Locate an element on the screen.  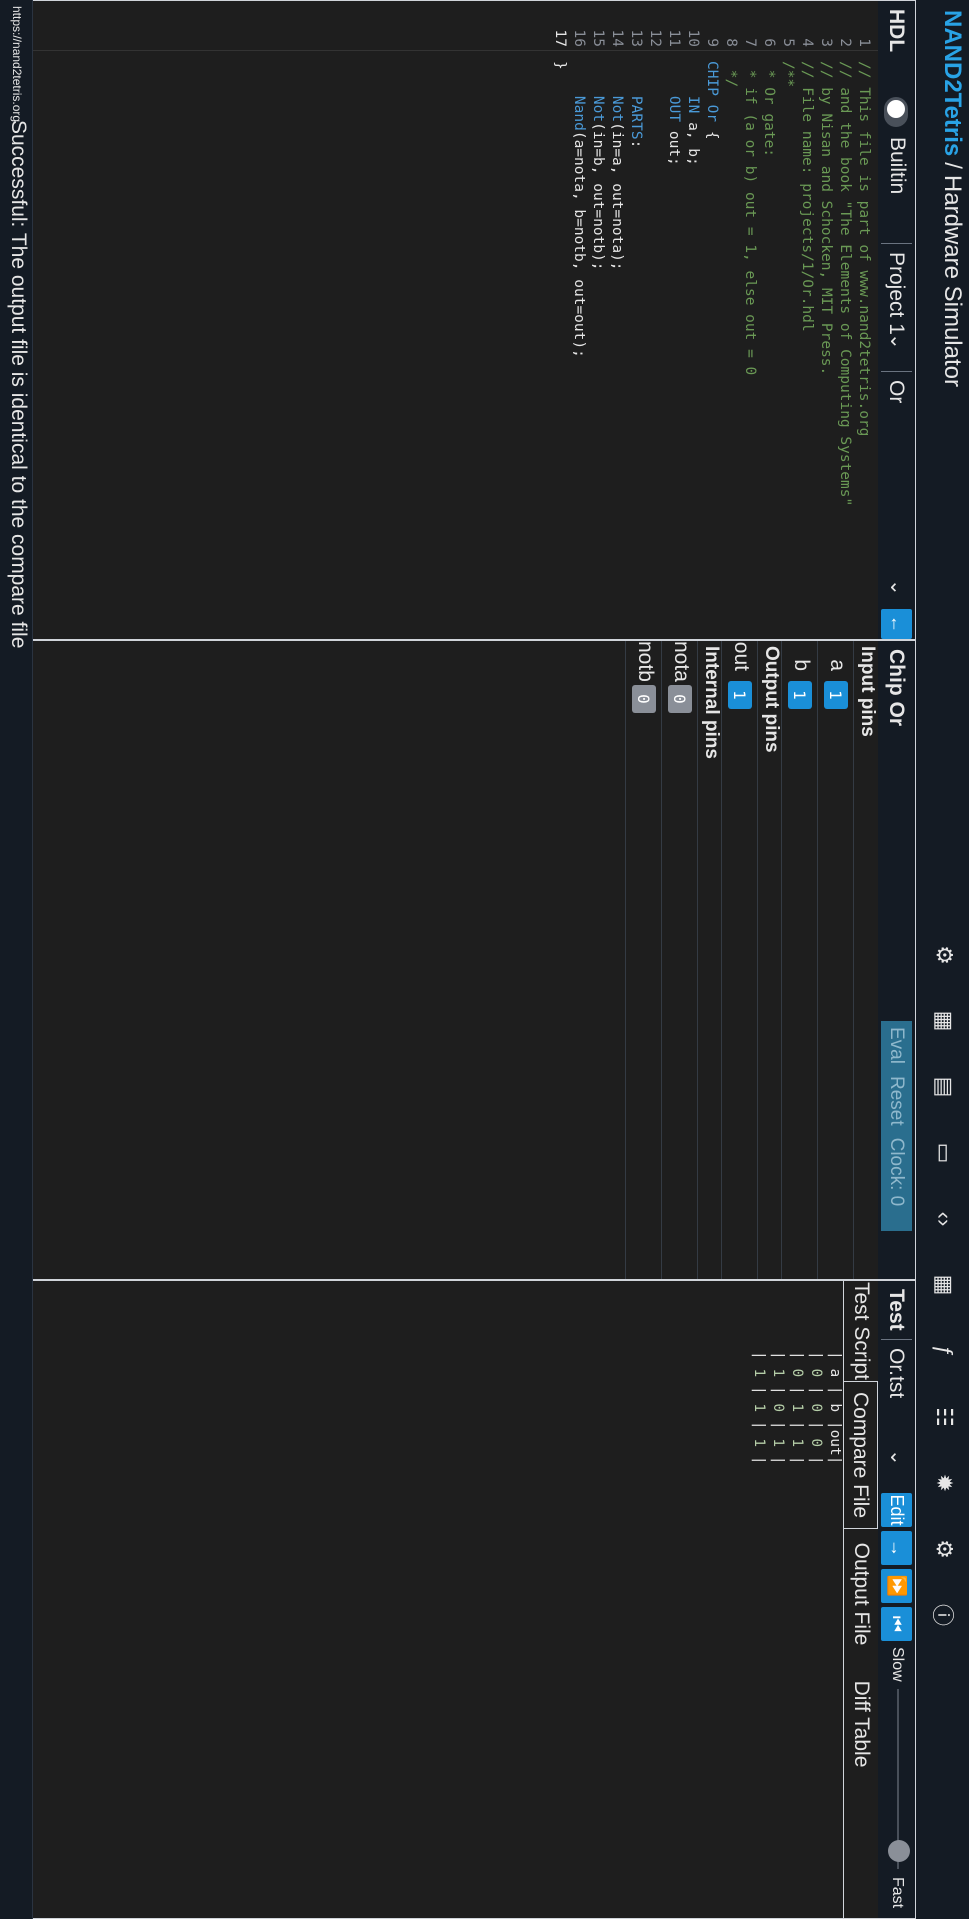
screen-icon: ▭ is located at coordinates (944, 1153).